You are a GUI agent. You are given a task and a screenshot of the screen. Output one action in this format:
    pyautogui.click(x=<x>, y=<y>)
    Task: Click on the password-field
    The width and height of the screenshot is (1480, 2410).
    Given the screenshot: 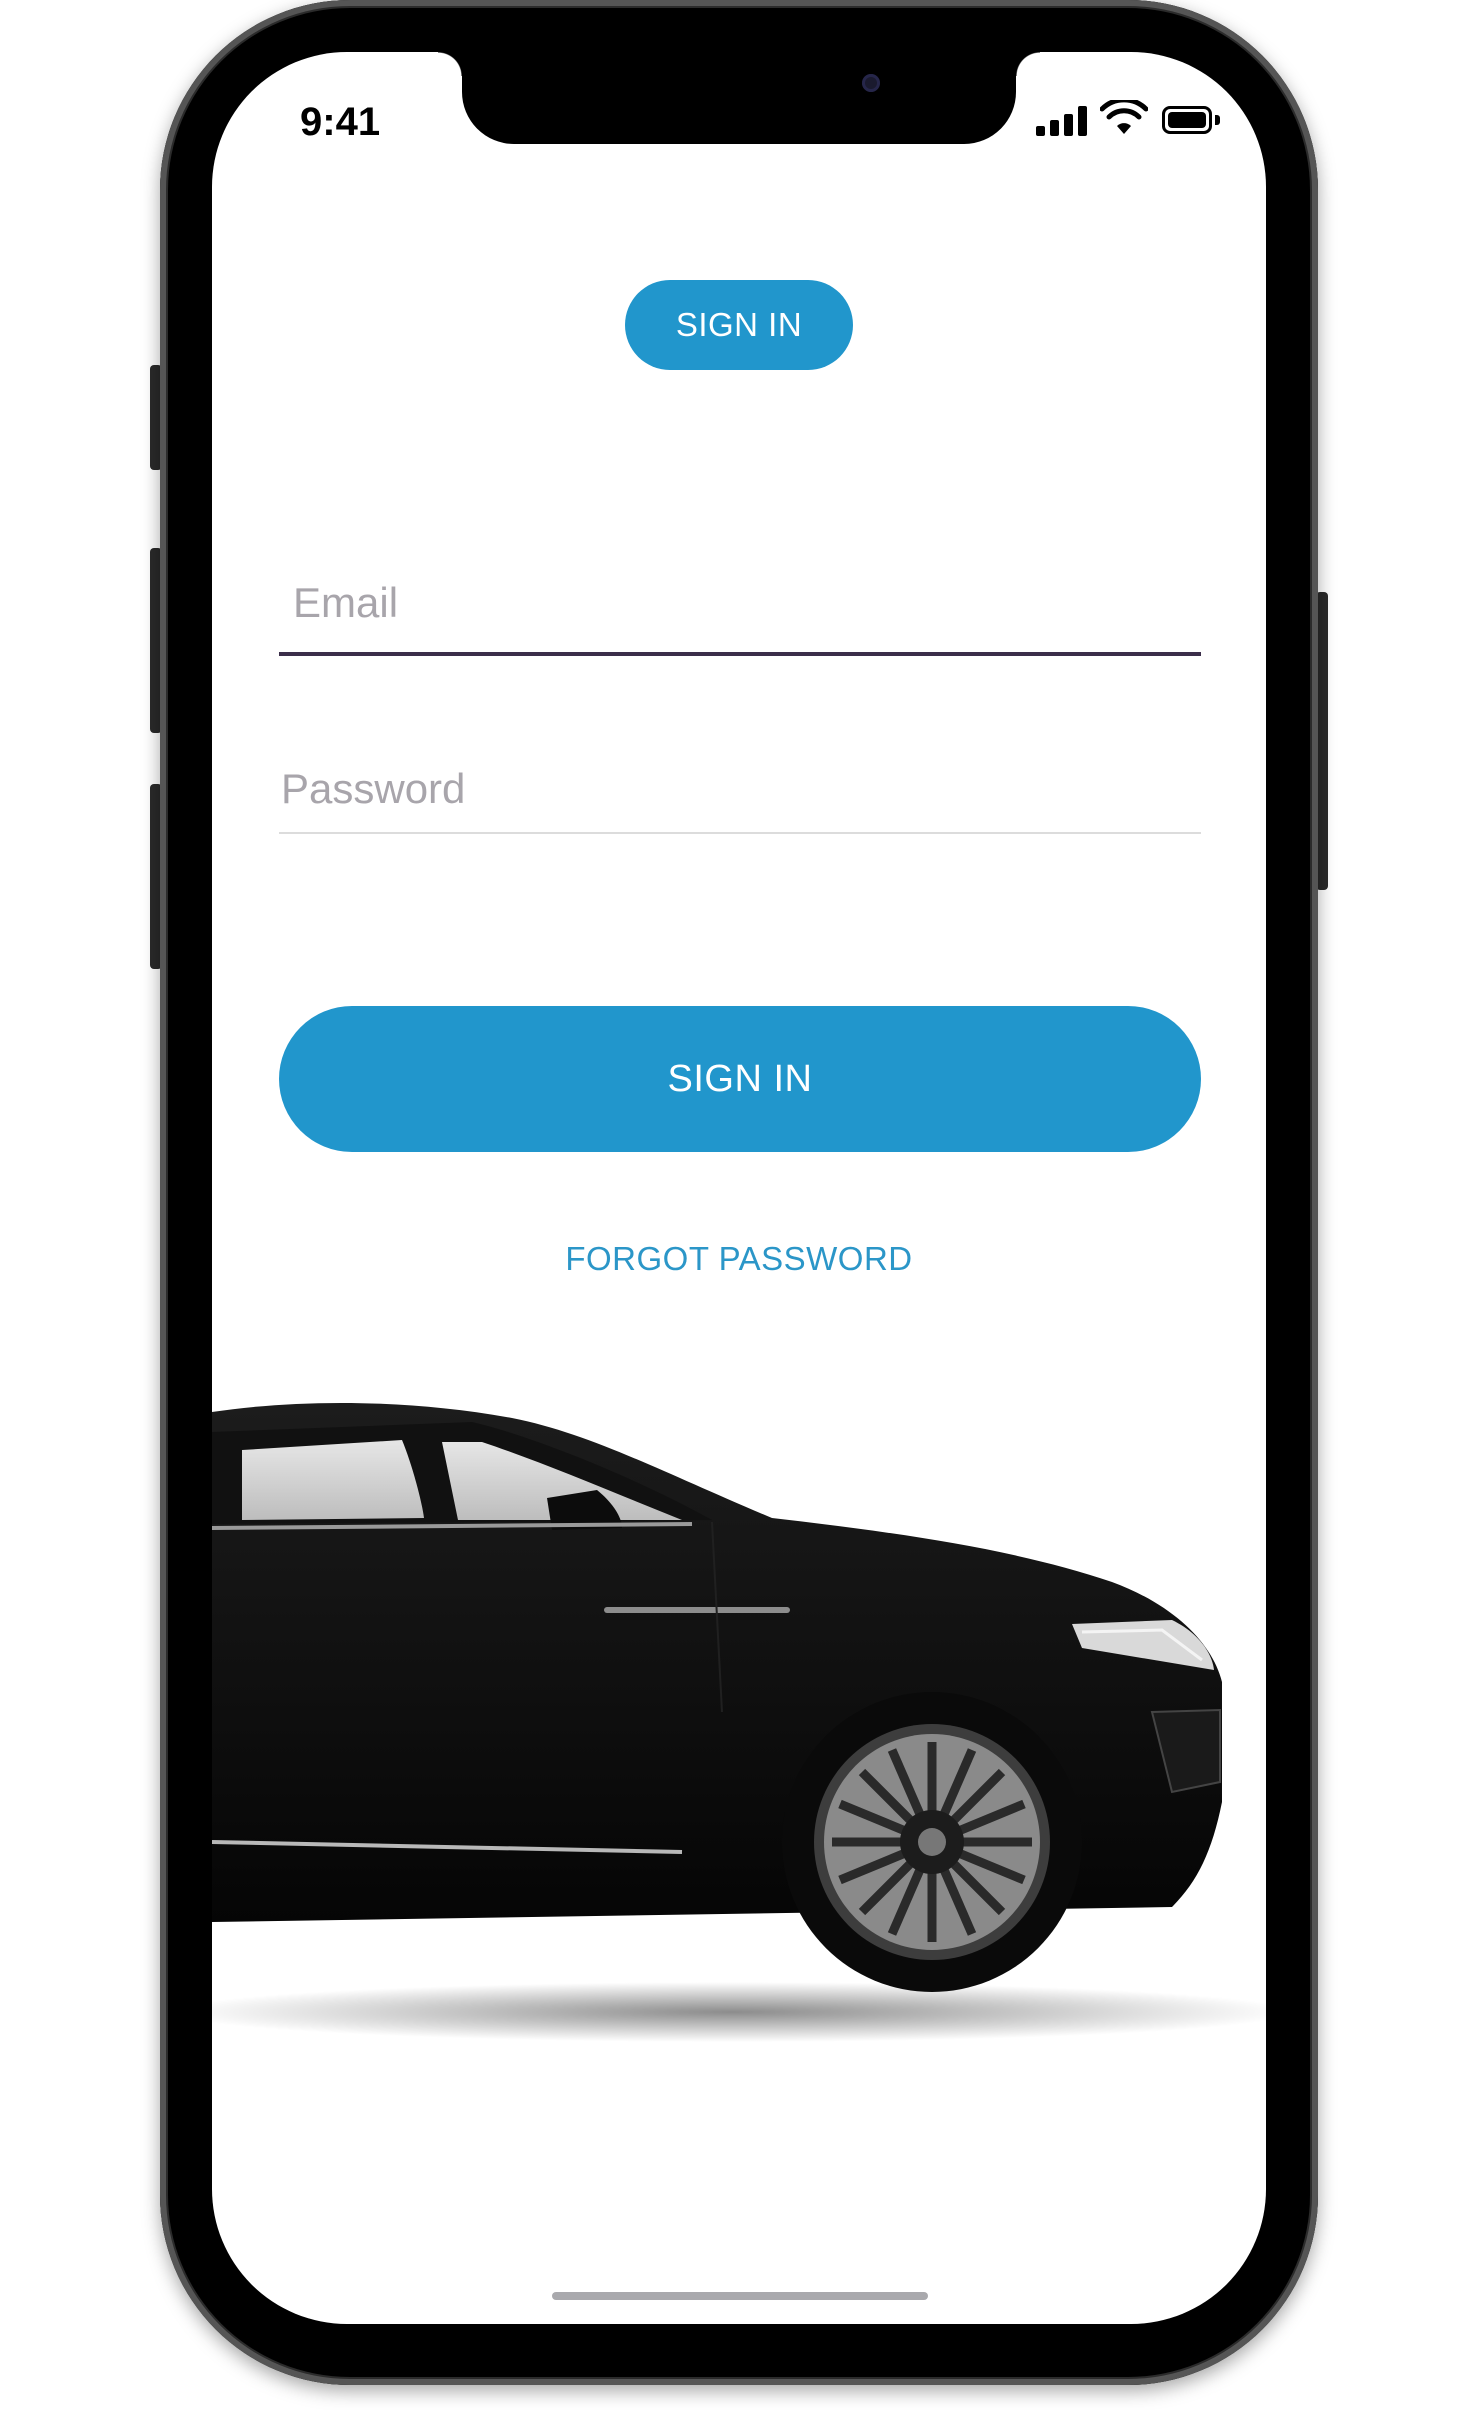 What is the action you would take?
    pyautogui.click(x=742, y=788)
    